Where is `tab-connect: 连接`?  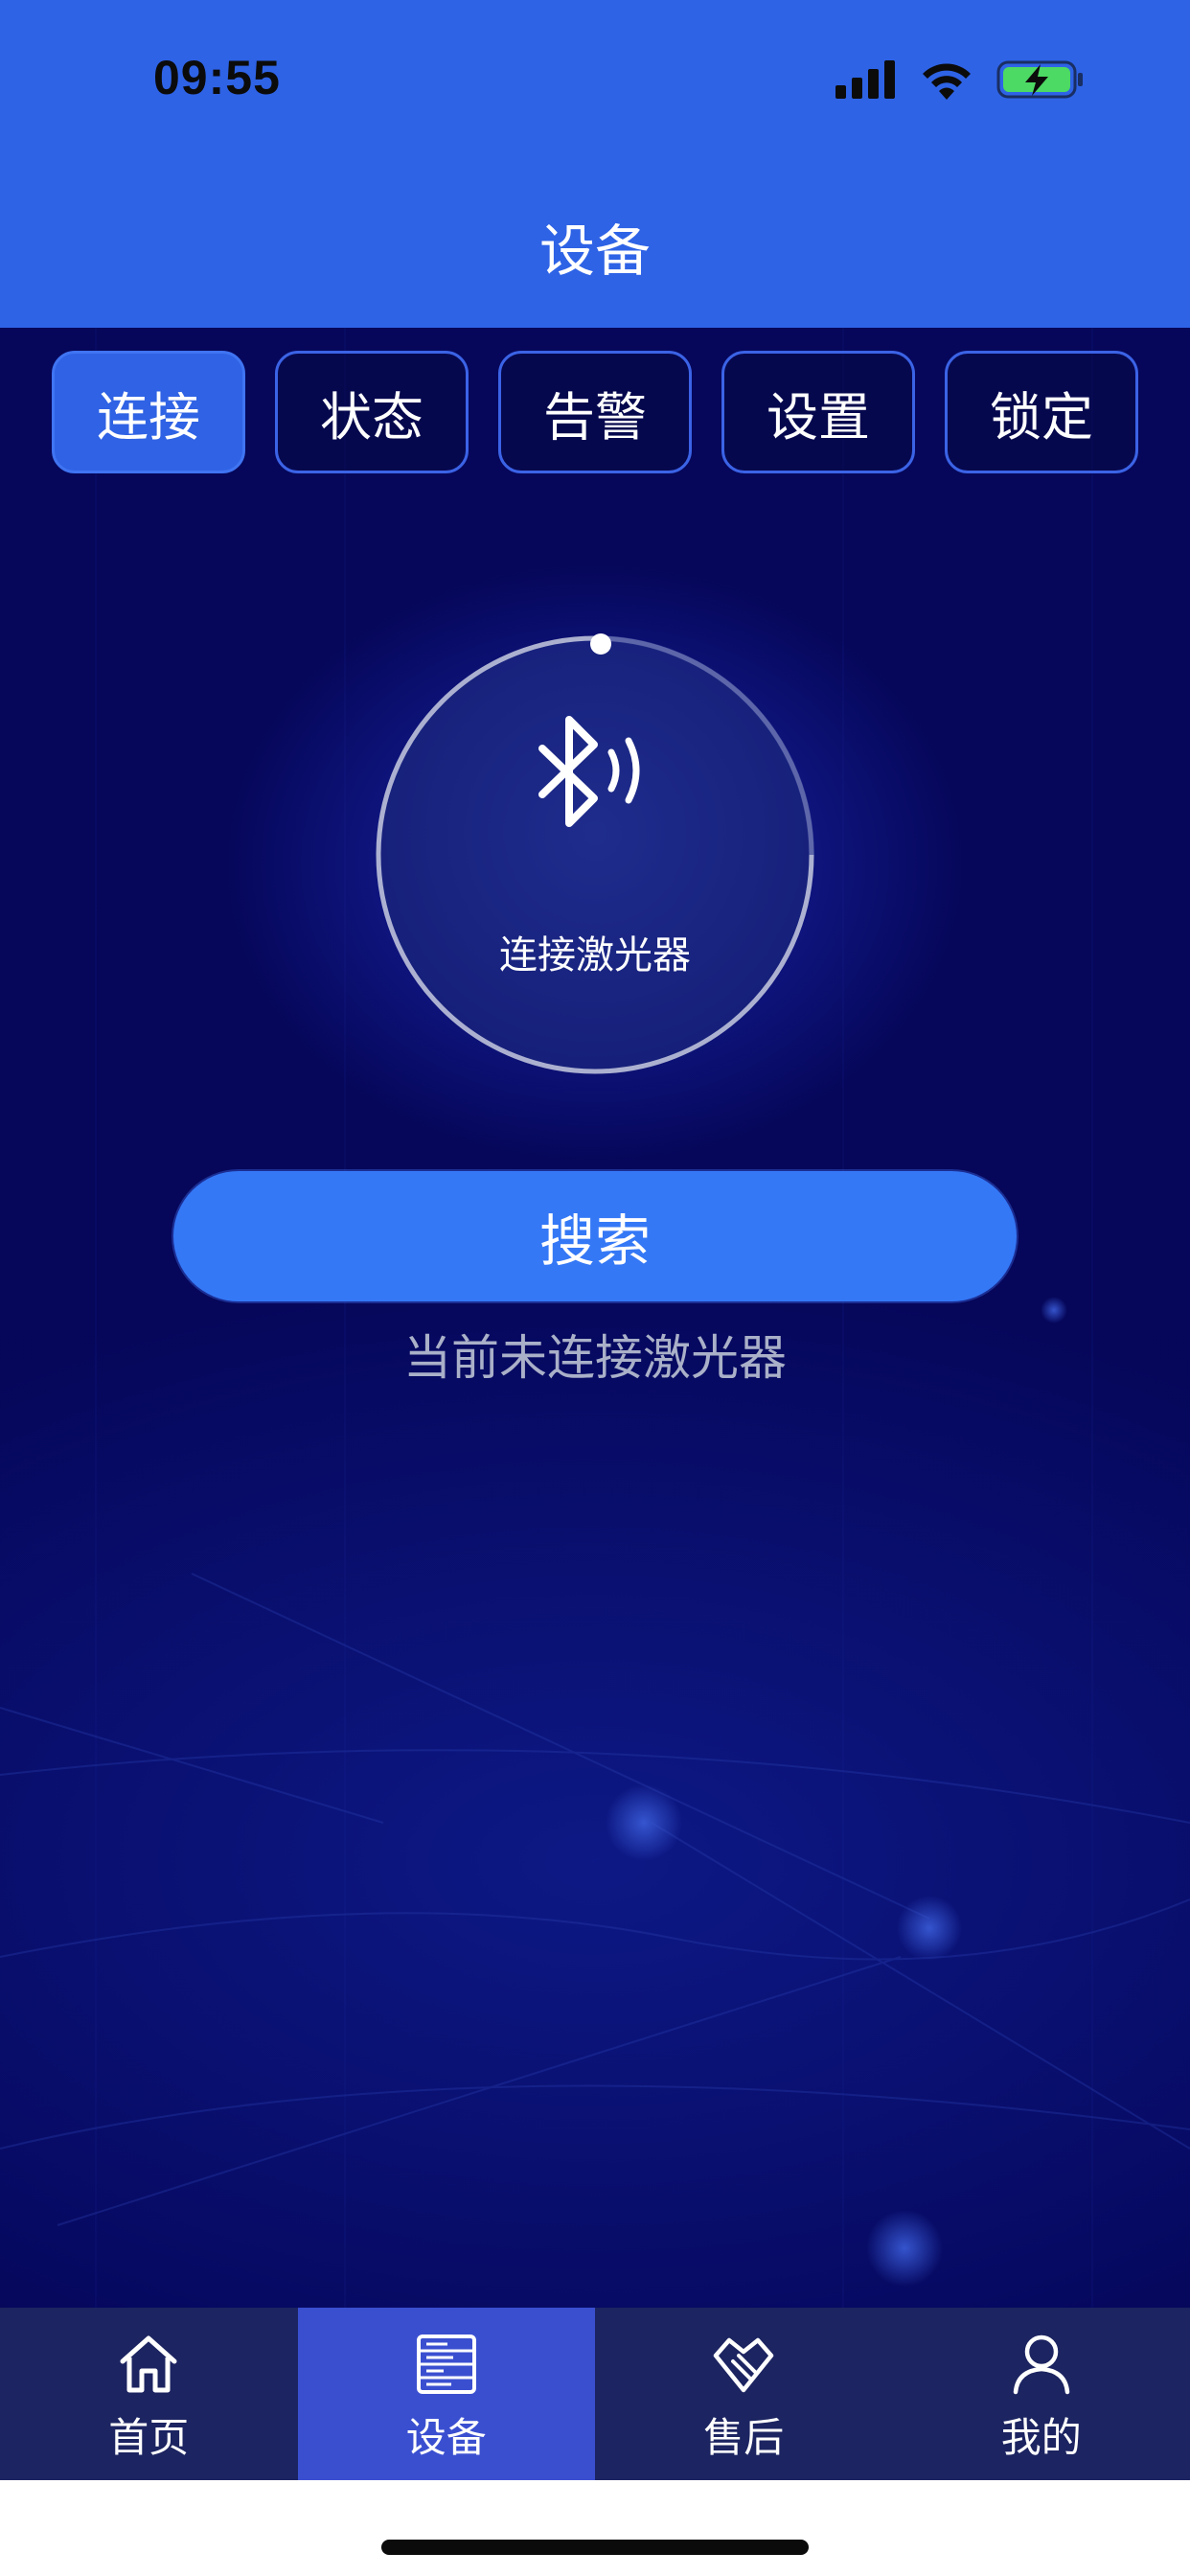 tab-connect: 连接 is located at coordinates (148, 412).